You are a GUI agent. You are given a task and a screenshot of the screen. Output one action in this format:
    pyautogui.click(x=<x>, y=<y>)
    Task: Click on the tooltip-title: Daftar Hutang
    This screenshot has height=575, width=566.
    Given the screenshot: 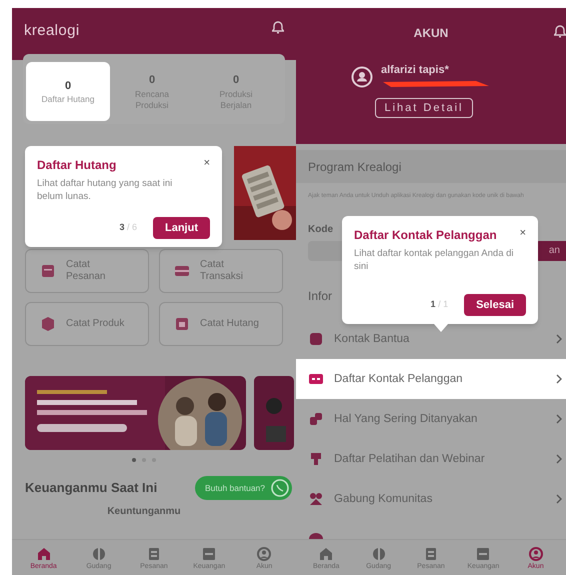 What is the action you would take?
    pyautogui.click(x=76, y=165)
    